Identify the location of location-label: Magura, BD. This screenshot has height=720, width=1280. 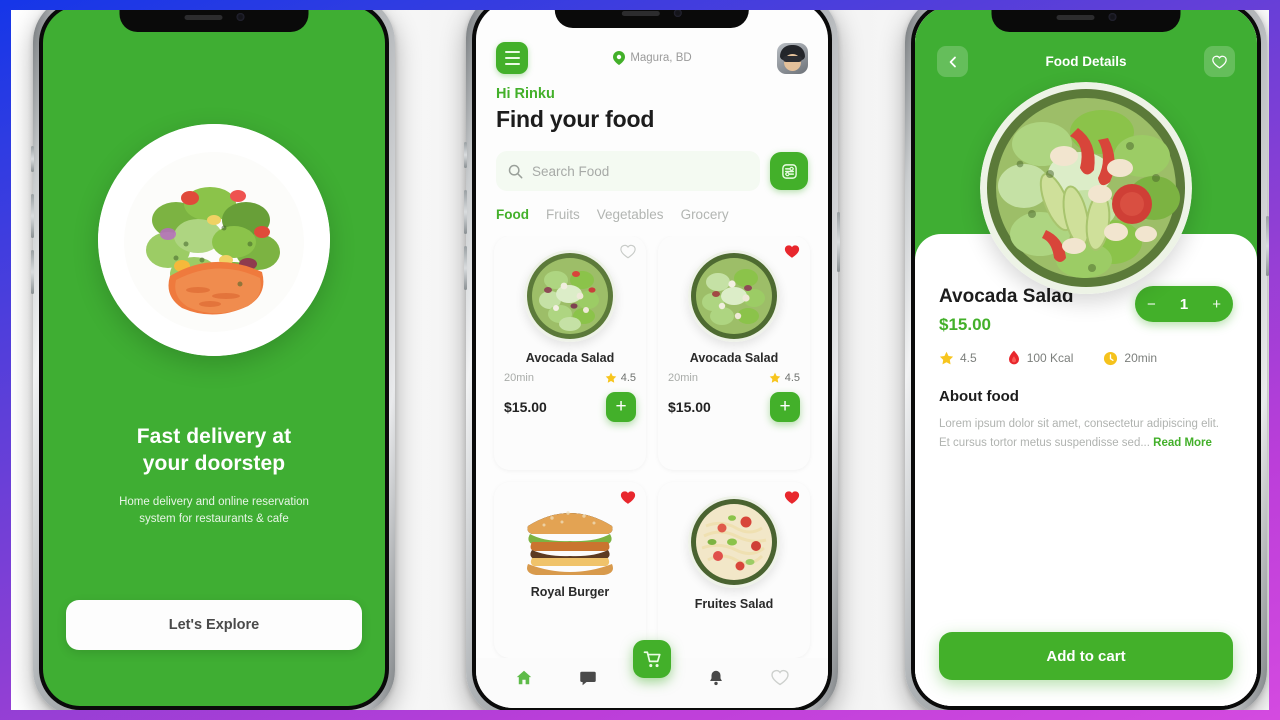
(661, 58).